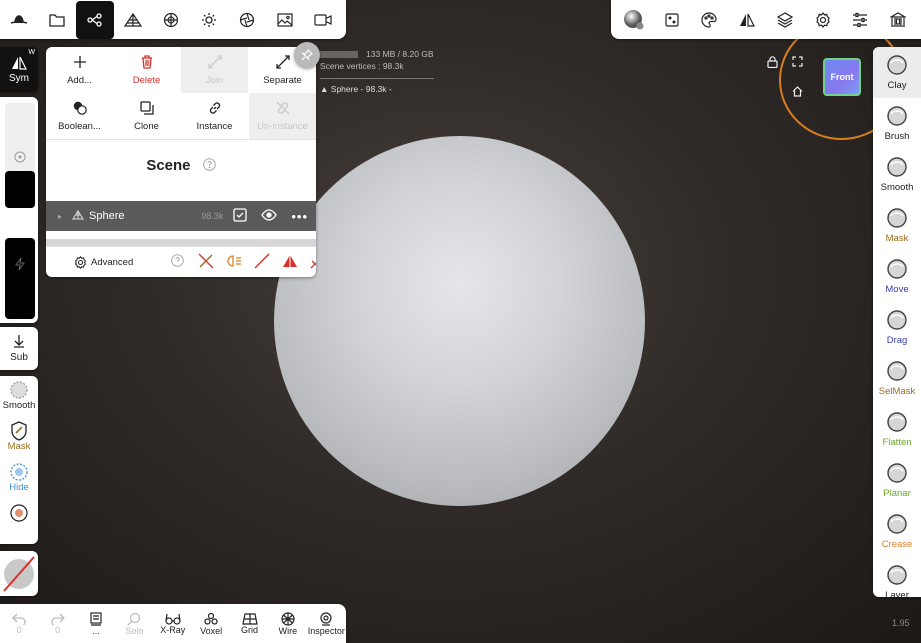 The image size is (921, 643). What do you see at coordinates (247, 20) in the screenshot?
I see `camera-aperture-icon` at bounding box center [247, 20].